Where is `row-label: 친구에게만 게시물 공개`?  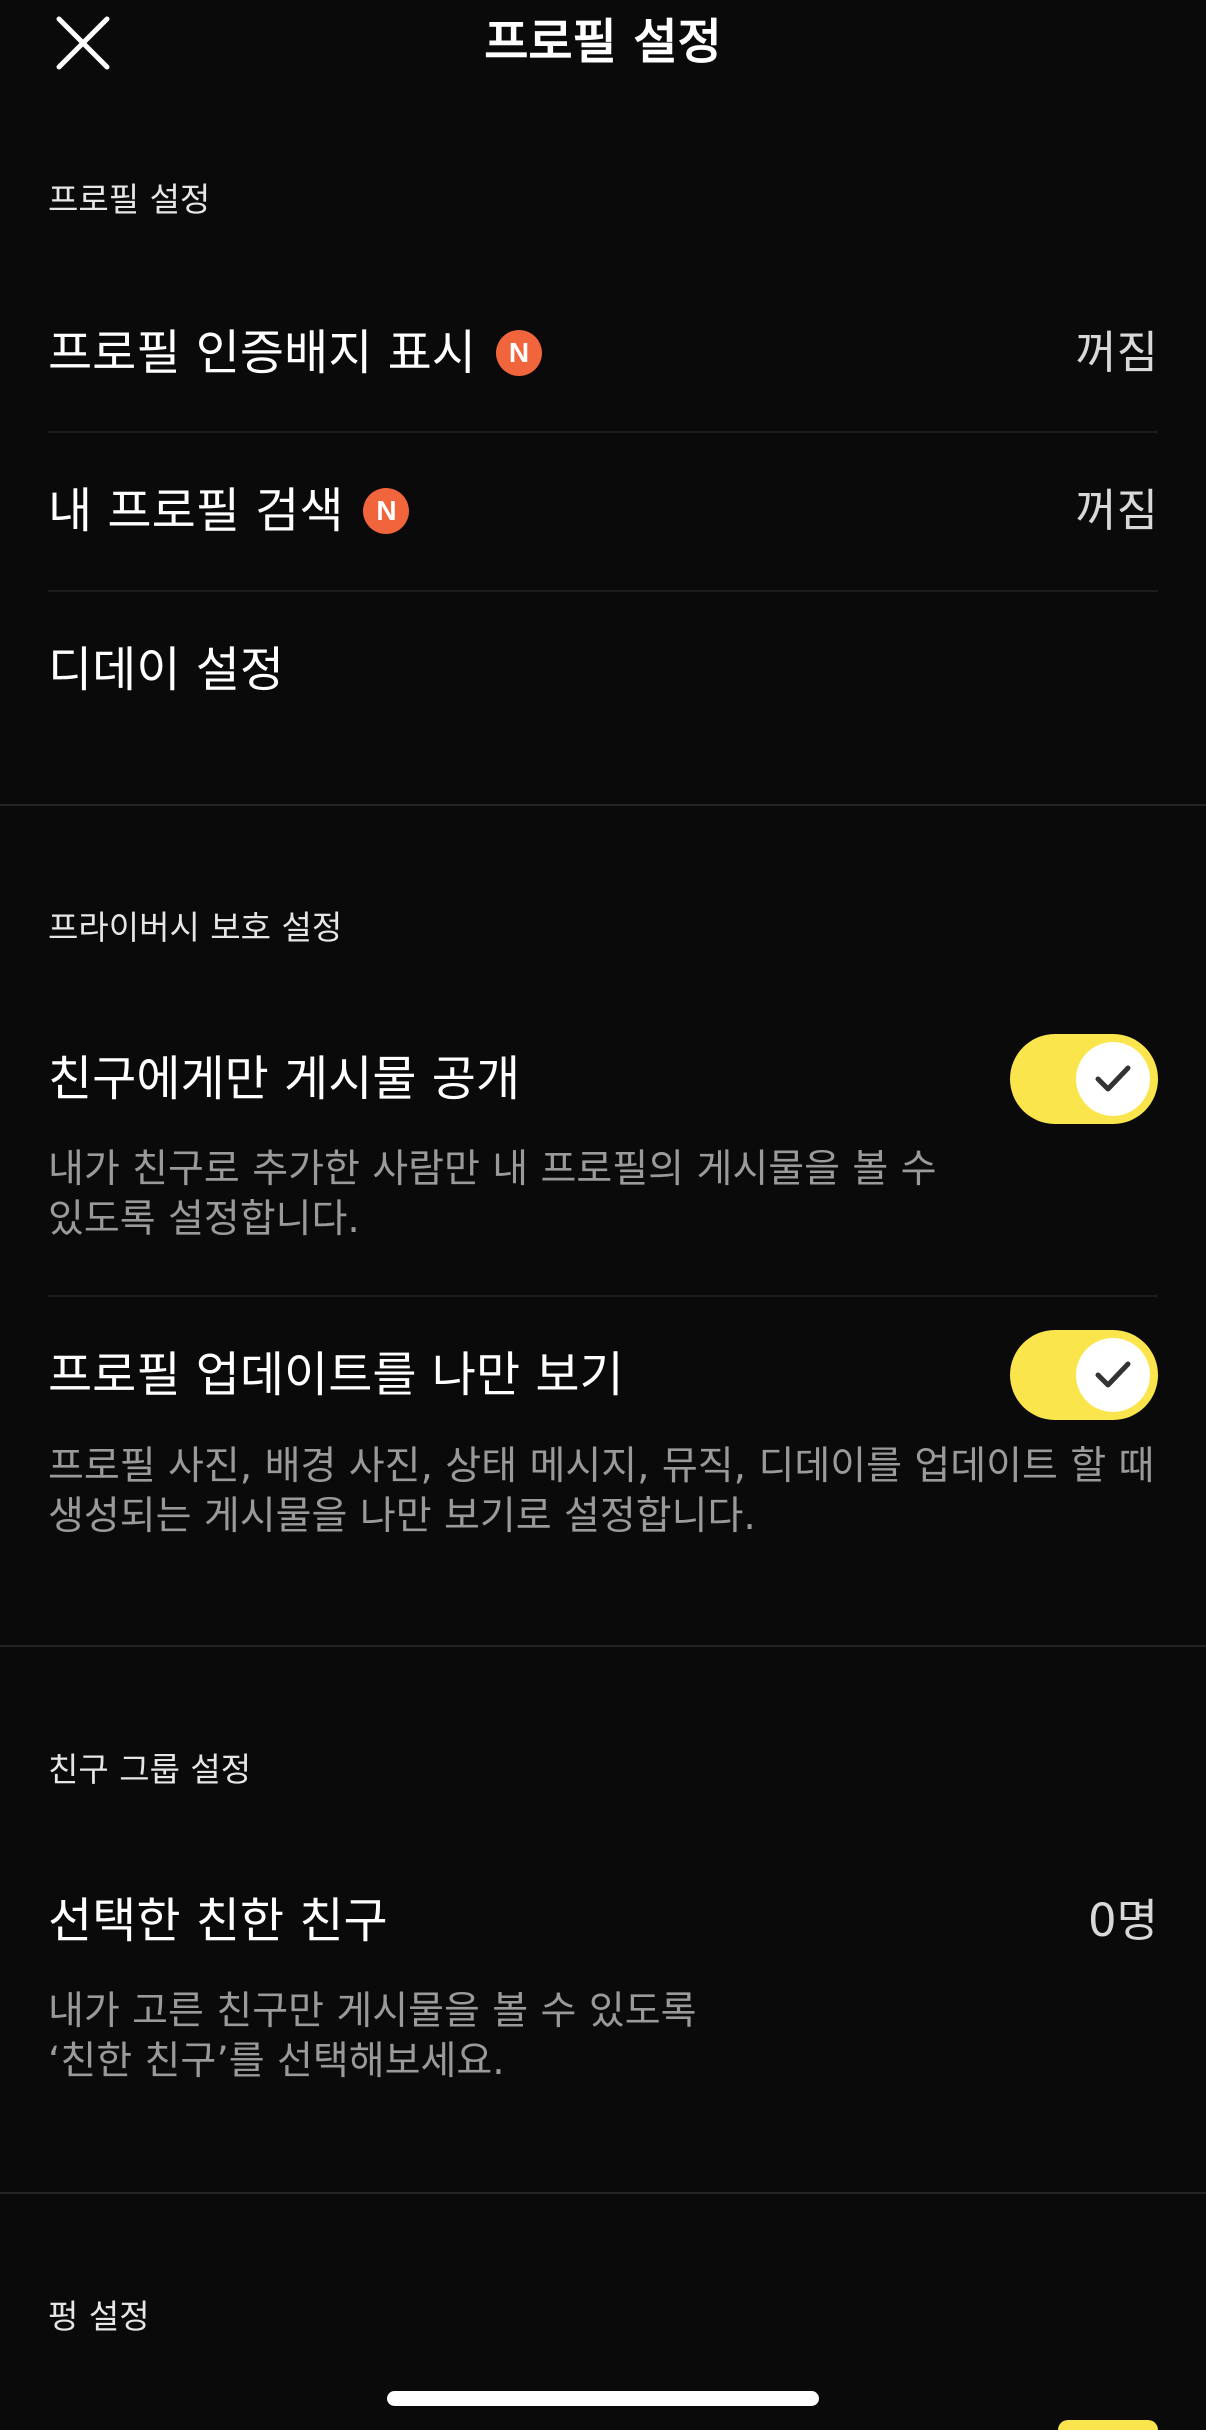 row-label: 친구에게만 게시물 공개 is located at coordinates (284, 1079).